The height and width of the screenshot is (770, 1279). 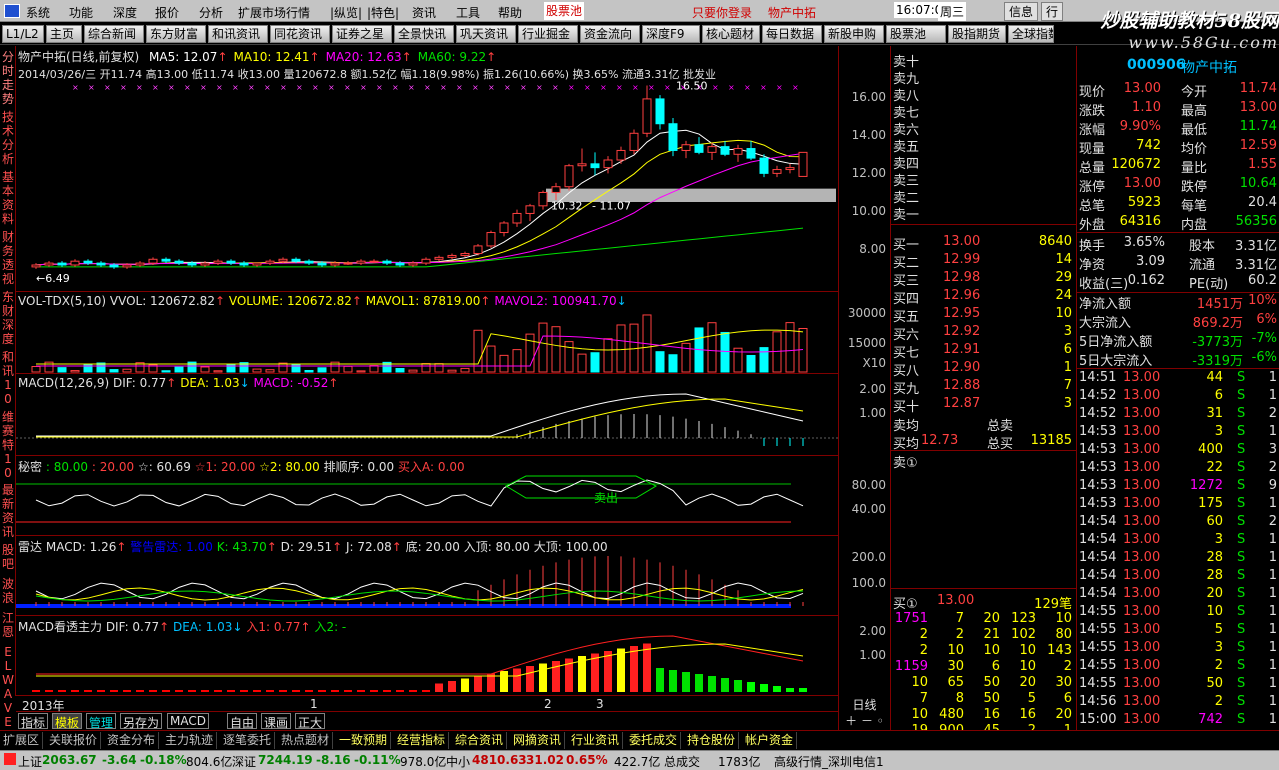 I want to click on function-tab-11: 委托成交, so click(x=654, y=740).